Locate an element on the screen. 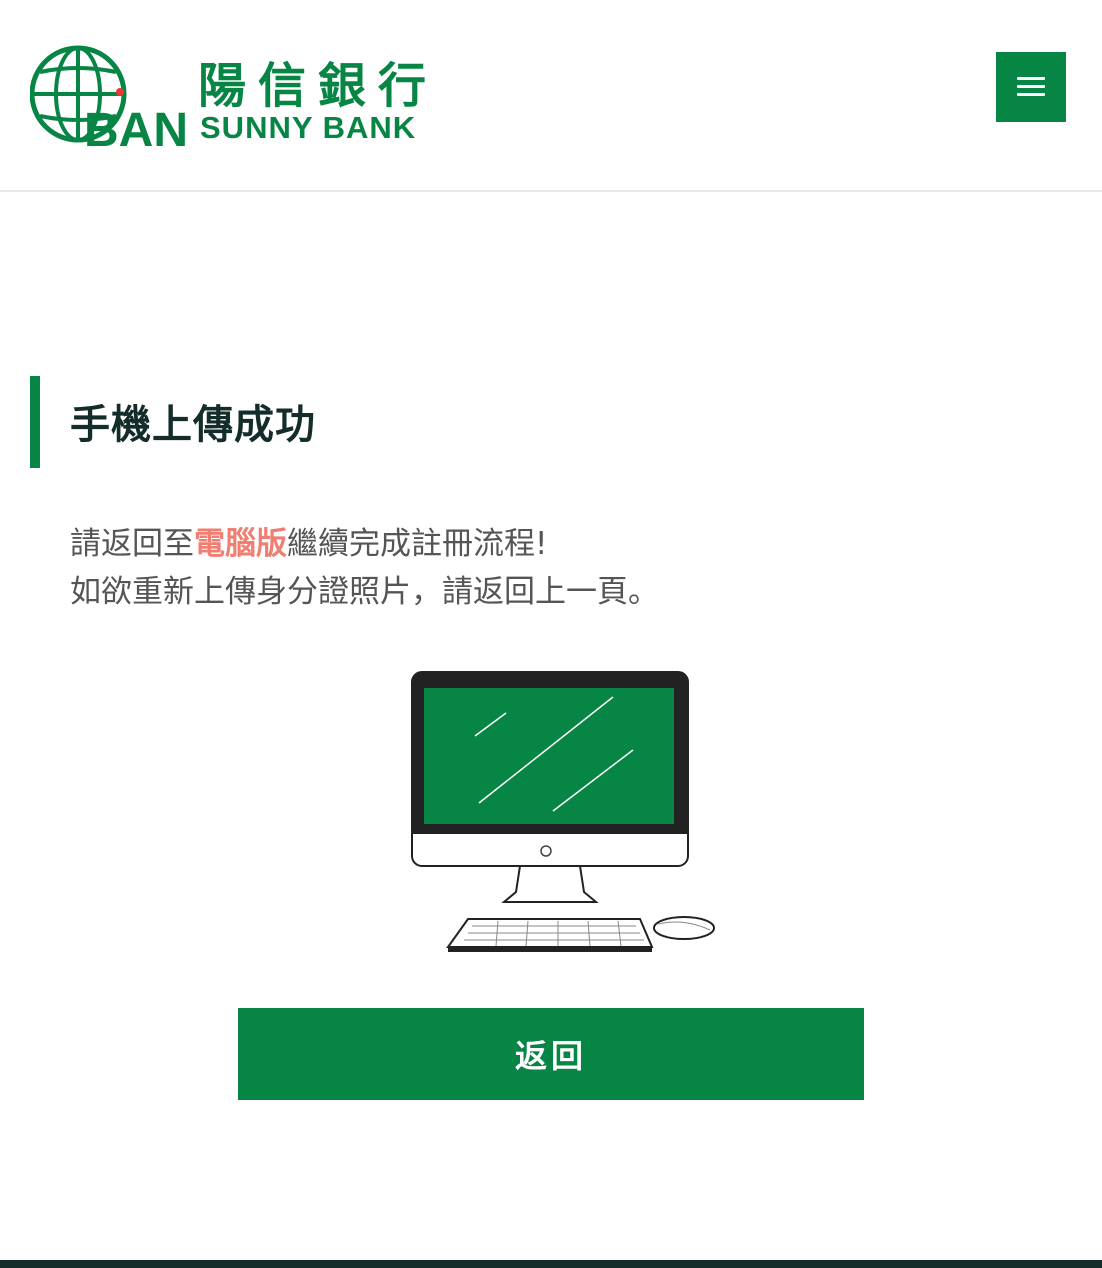 Image resolution: width=1102 pixels, height=1268 pixels. globe-logo-icon: BANK is located at coordinates (110, 98).